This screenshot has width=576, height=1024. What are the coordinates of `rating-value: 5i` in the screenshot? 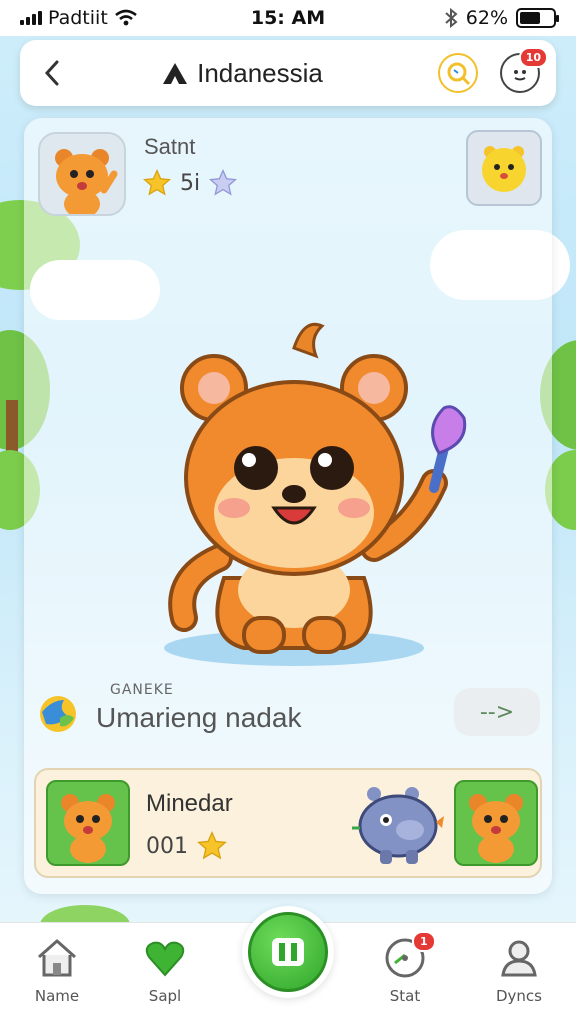 It's located at (190, 183).